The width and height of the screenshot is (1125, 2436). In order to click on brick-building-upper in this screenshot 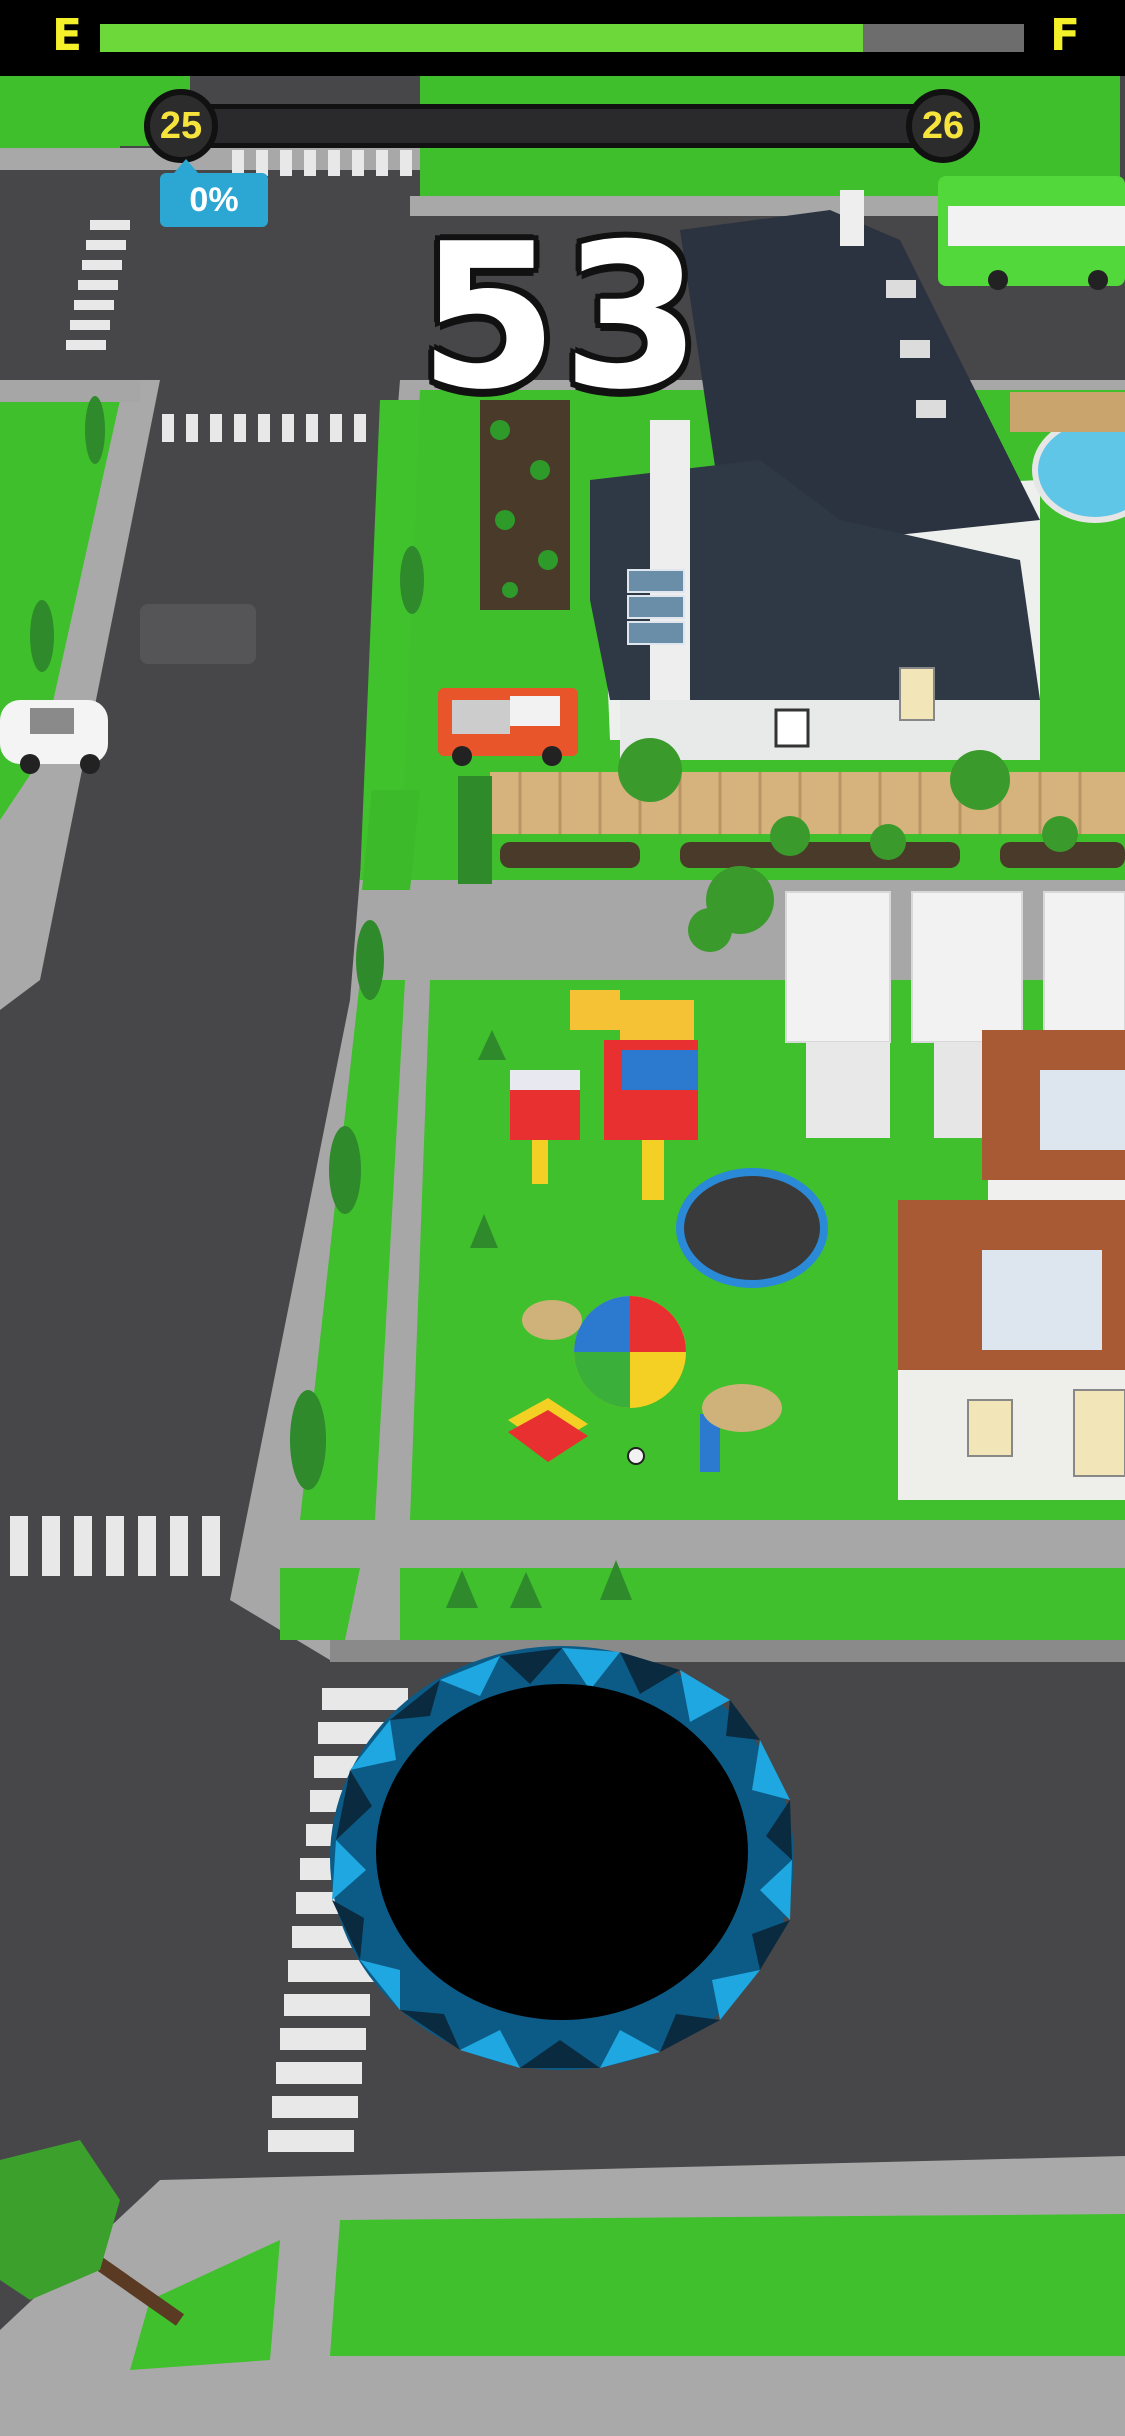, I will do `click(1053, 1120)`.